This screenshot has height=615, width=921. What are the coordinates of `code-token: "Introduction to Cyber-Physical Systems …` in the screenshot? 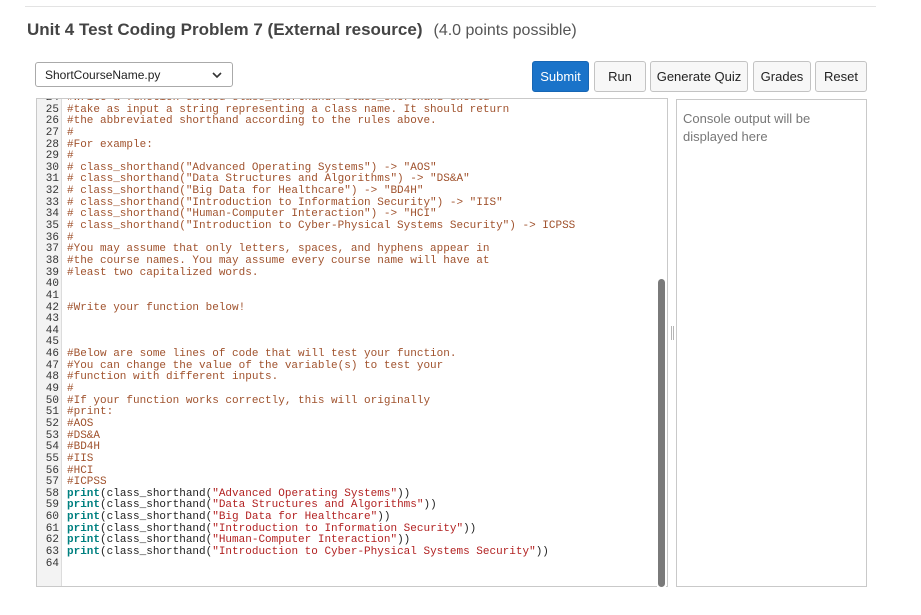 It's located at (374, 551).